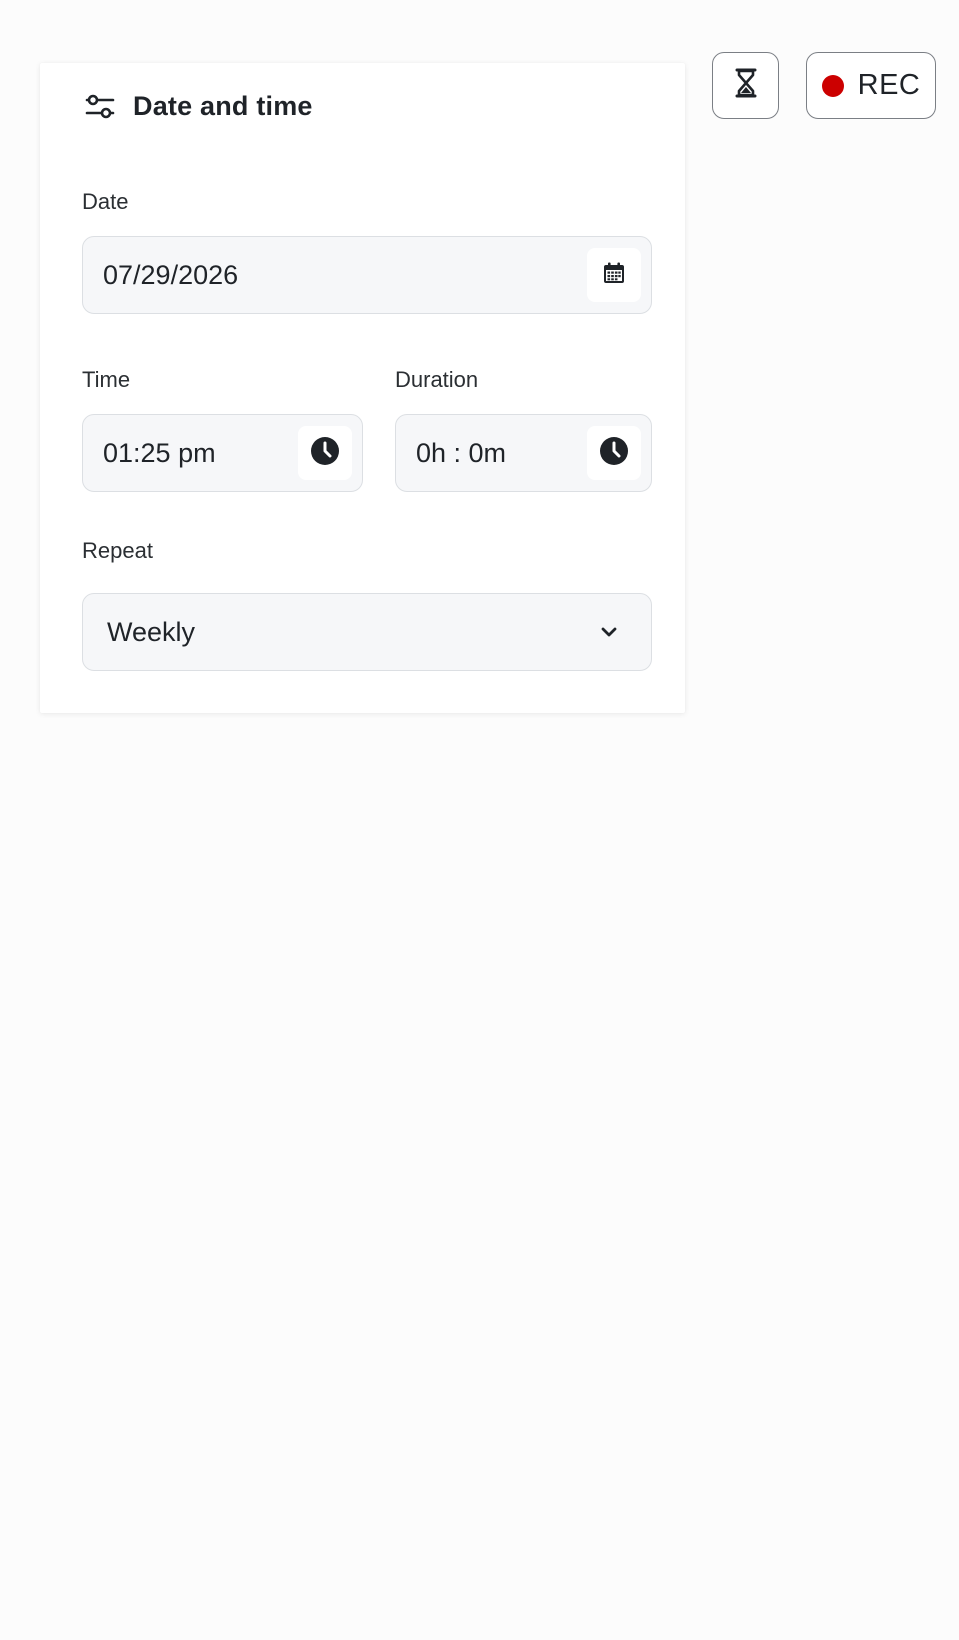 This screenshot has height=1640, width=959. What do you see at coordinates (151, 631) in the screenshot?
I see `repeat-value: Weekly` at bounding box center [151, 631].